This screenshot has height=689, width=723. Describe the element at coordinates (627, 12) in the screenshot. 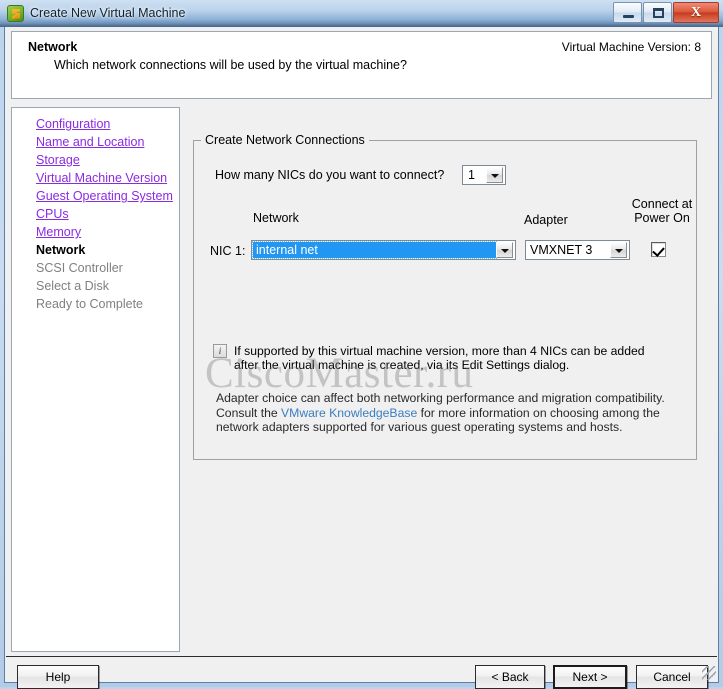

I see `minimize-button` at that location.